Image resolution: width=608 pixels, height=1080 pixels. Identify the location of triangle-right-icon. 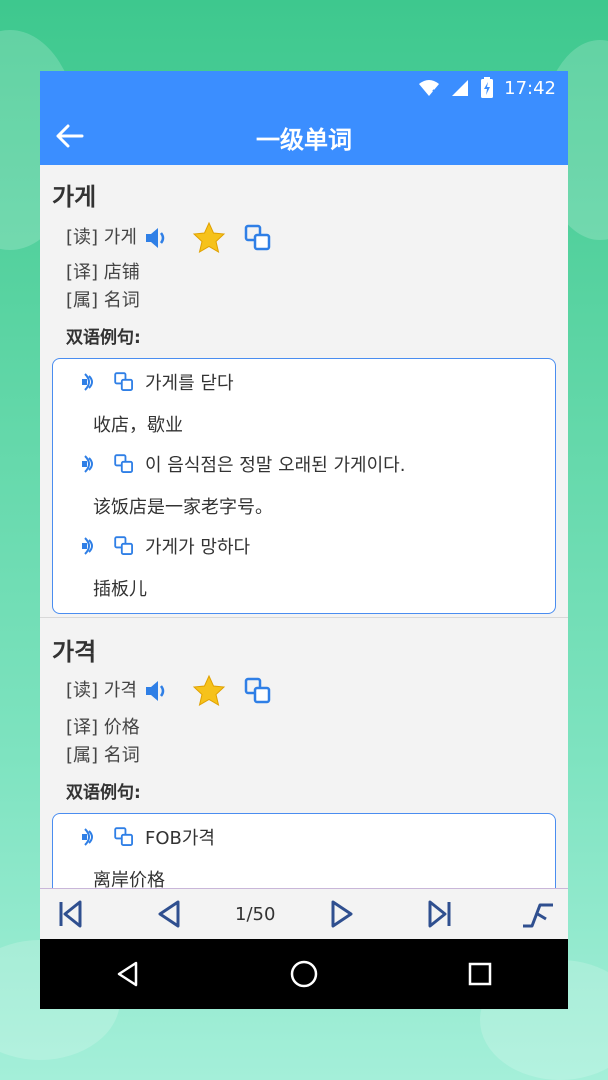
(342, 914).